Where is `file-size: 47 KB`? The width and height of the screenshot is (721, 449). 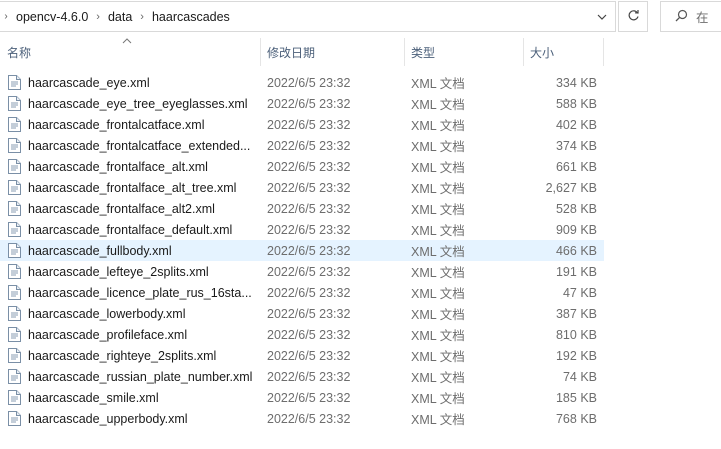
file-size: 47 KB is located at coordinates (579, 292).